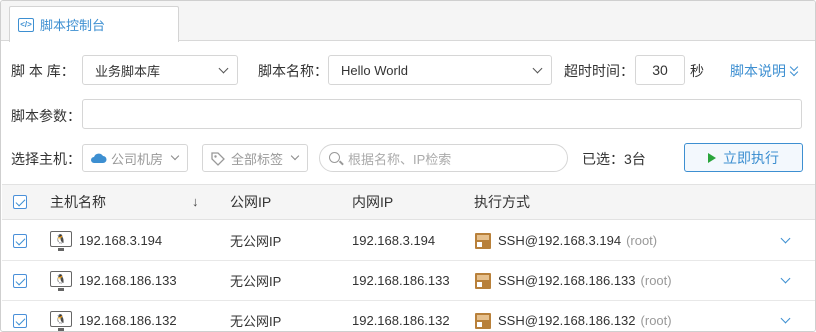 This screenshot has height=332, width=816. I want to click on selected-count: 已选：3台, so click(614, 159).